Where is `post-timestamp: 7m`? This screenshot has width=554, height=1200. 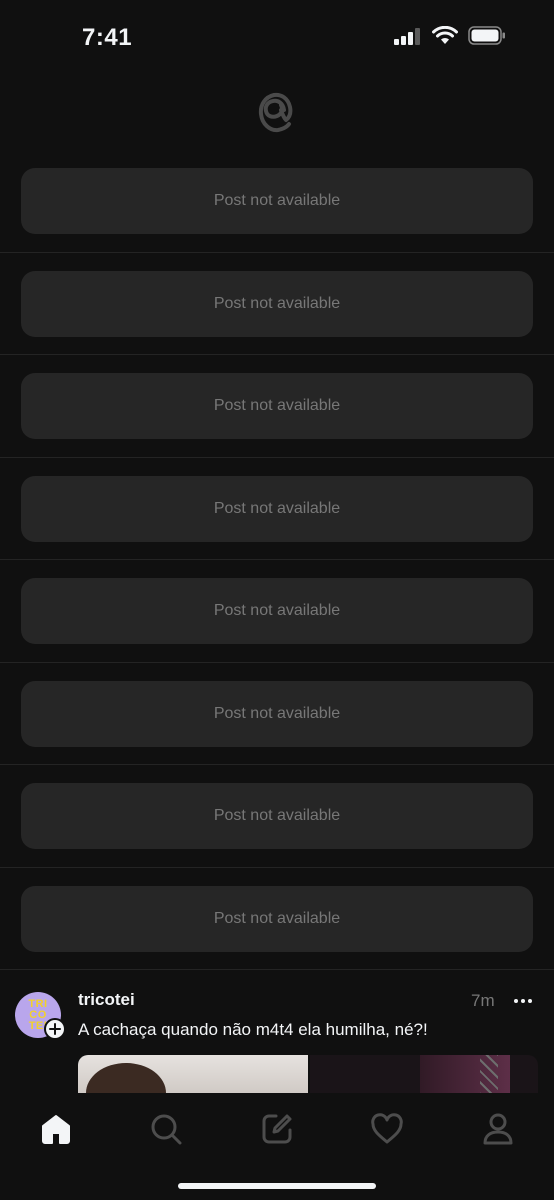 post-timestamp: 7m is located at coordinates (483, 1000).